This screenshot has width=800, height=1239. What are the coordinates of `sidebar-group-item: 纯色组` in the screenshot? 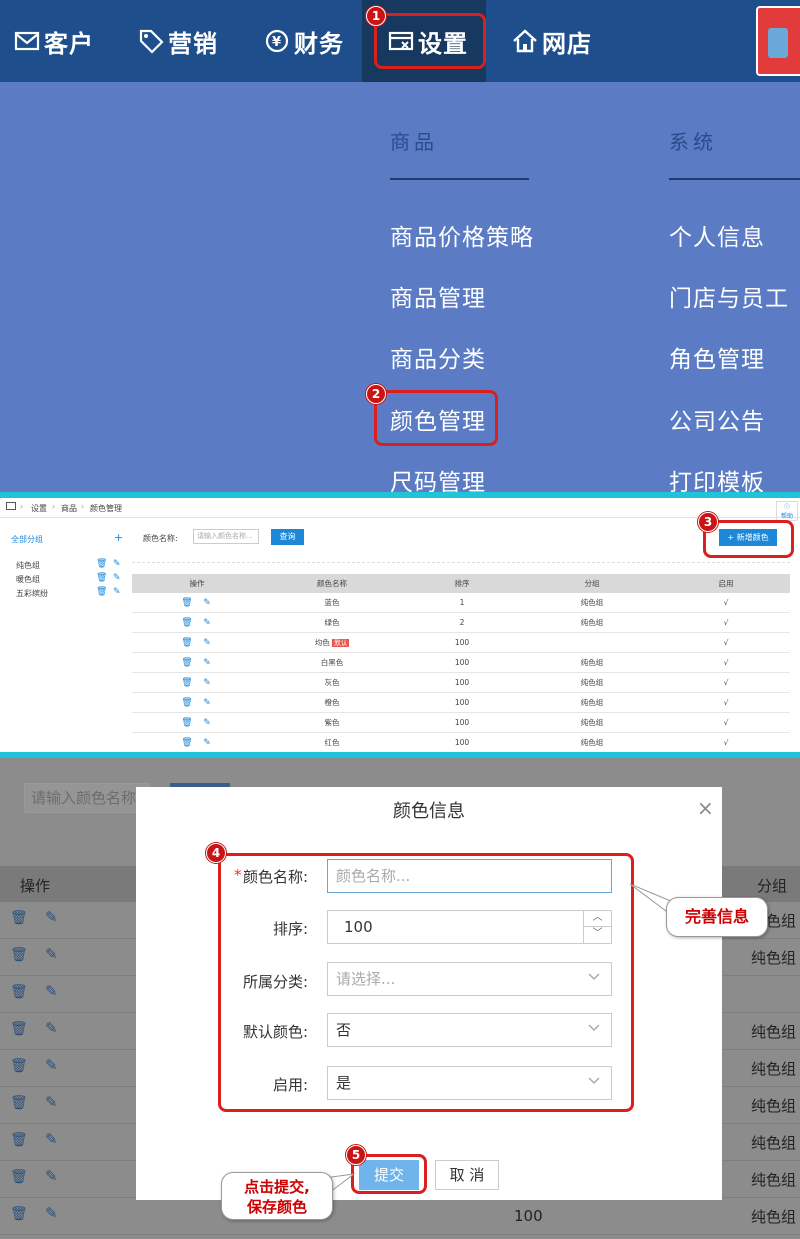 It's located at (28, 565).